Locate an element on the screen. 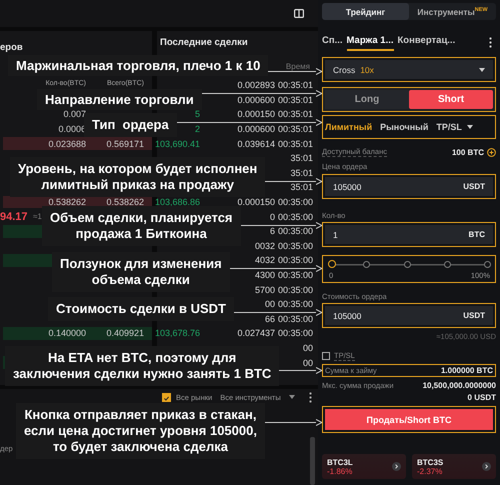  table-cell: 0.000150 is located at coordinates (256, 114).